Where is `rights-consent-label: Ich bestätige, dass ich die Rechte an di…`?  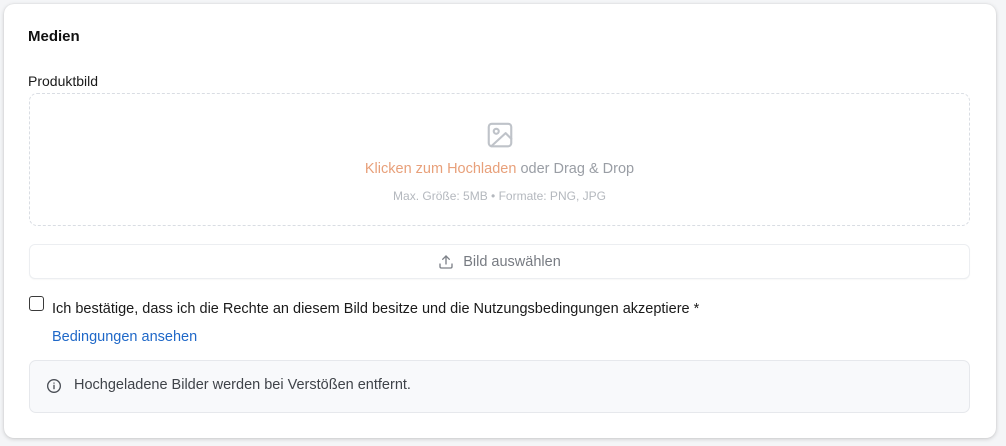 rights-consent-label: Ich bestätige, dass ich die Rechte an di… is located at coordinates (376, 309).